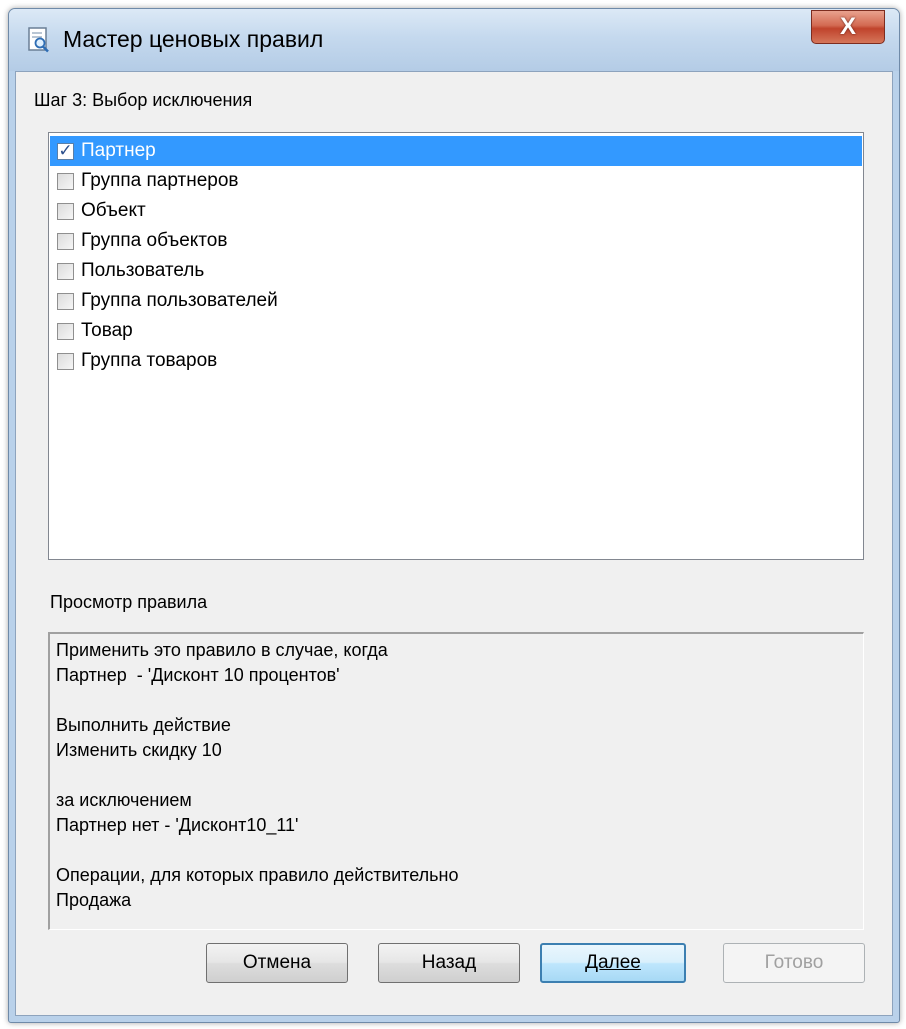 The width and height of the screenshot is (906, 1029). I want to click on document-search-icon, so click(38, 40).